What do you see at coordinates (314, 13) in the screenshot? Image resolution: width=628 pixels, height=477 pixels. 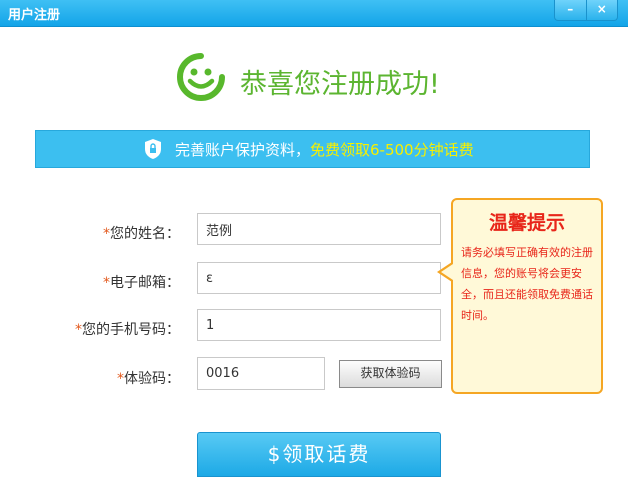 I see `title-bar: 用户注册 – ×` at bounding box center [314, 13].